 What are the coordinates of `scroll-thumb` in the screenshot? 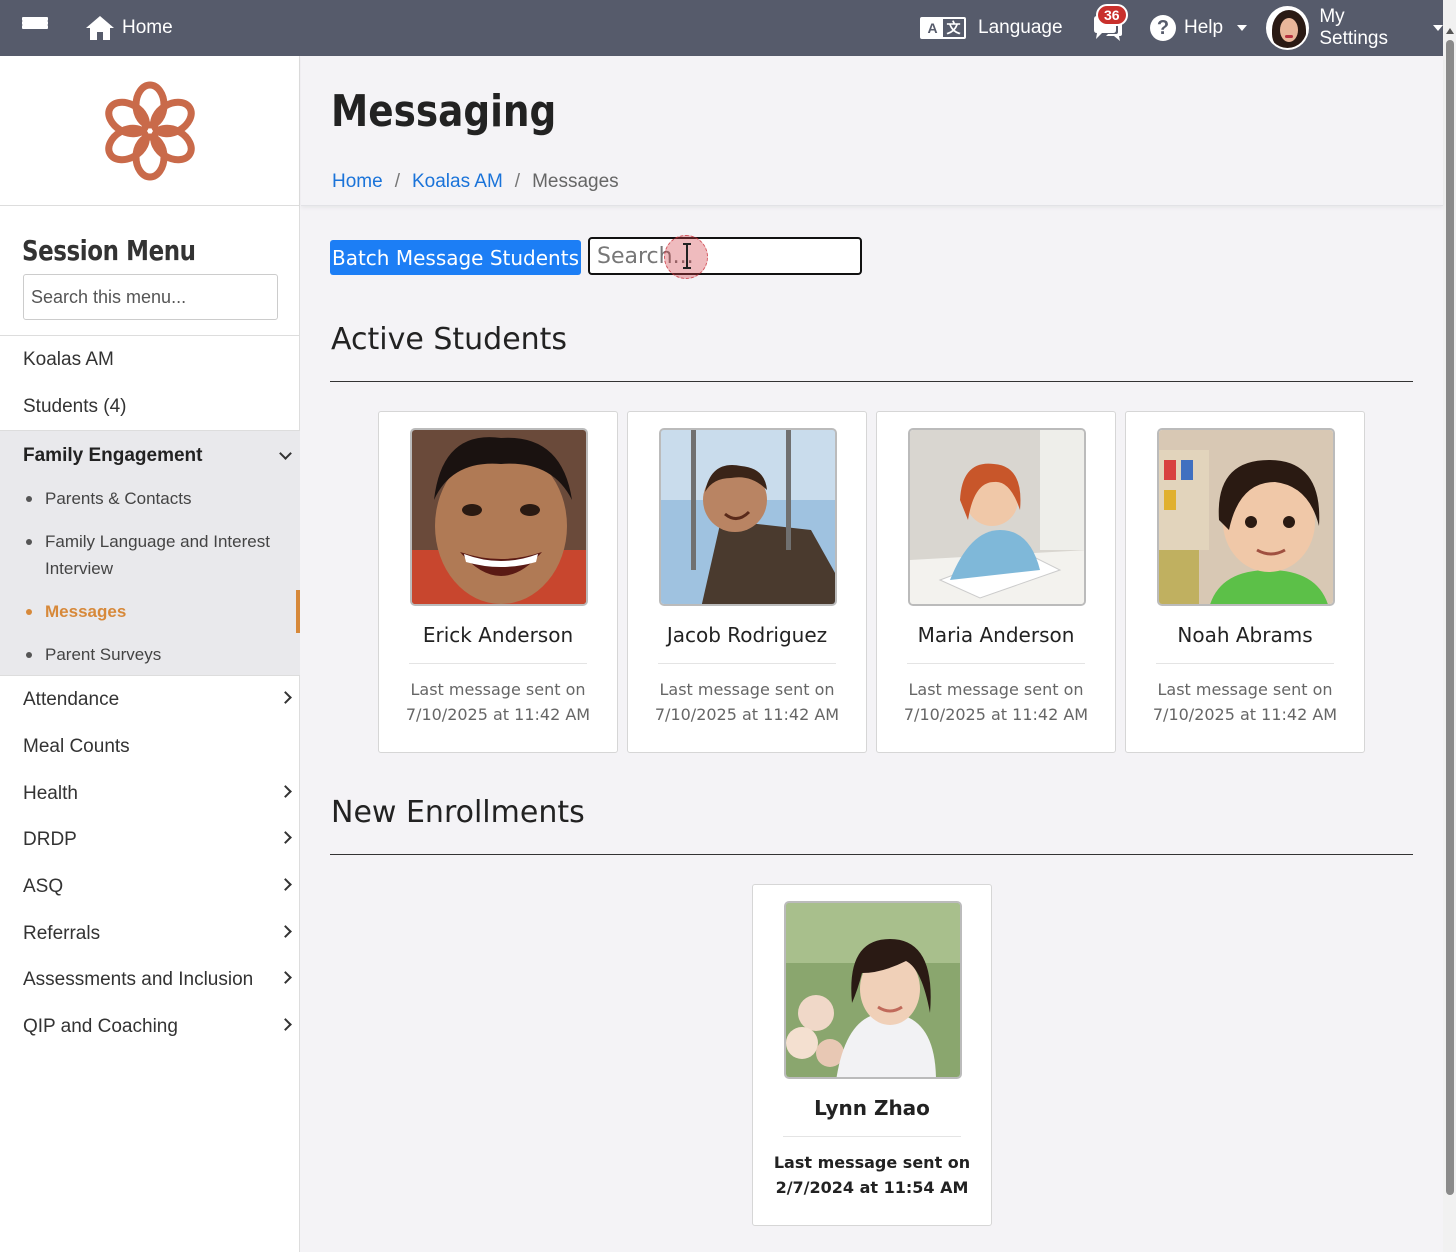 It's located at (1450, 617).